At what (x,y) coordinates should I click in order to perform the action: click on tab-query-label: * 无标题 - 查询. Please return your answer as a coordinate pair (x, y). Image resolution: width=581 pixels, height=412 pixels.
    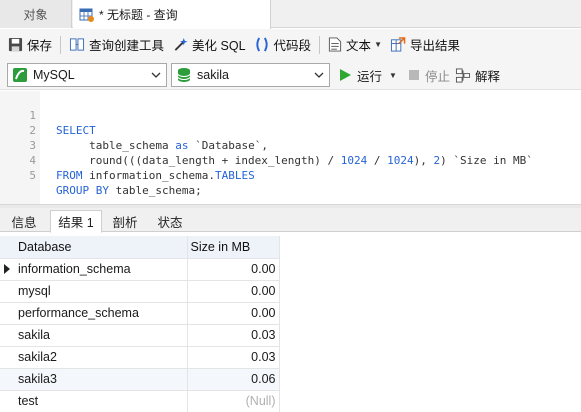
    Looking at the image, I should click on (138, 15).